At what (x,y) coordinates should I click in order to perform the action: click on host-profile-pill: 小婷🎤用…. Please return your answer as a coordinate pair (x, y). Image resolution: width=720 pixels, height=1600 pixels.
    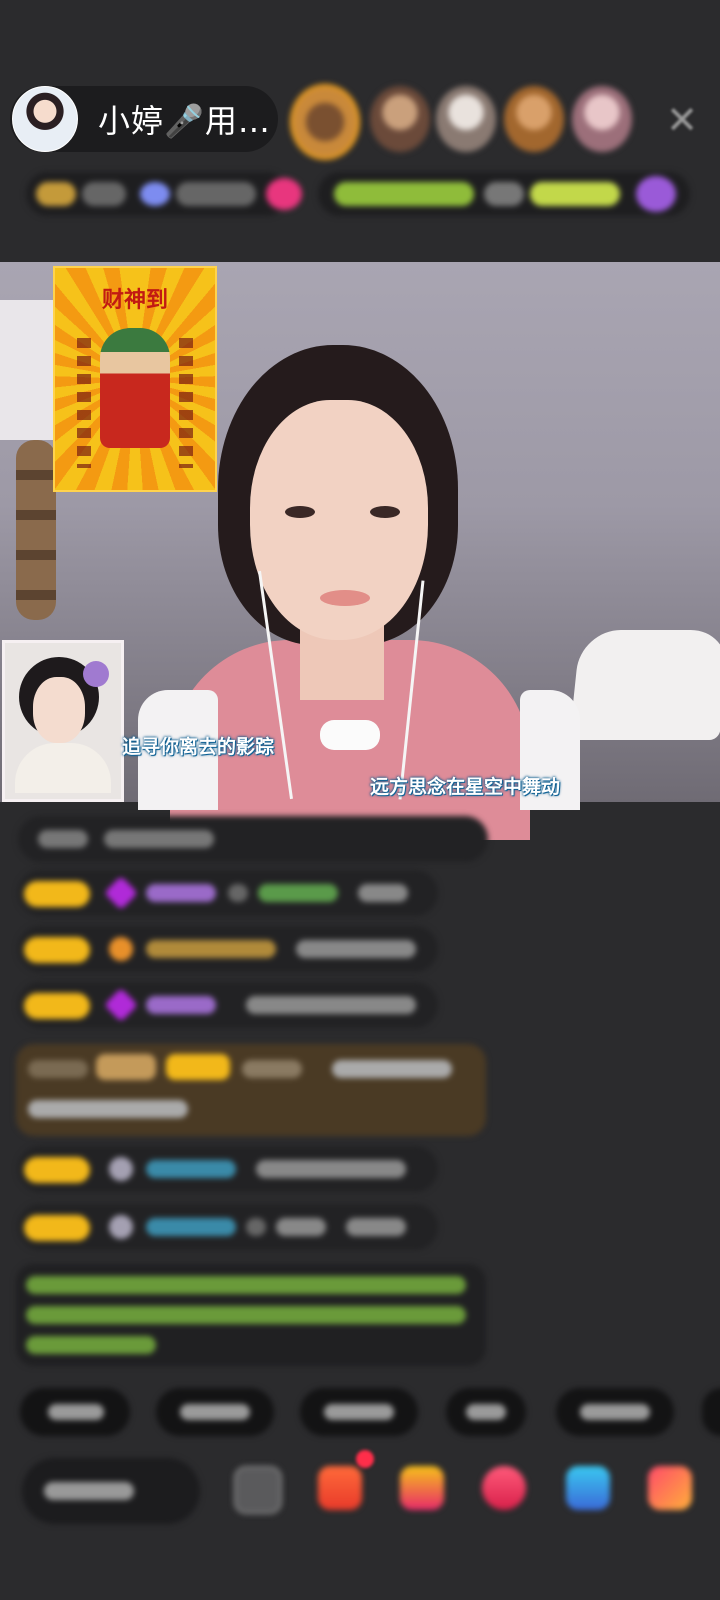
    Looking at the image, I should click on (144, 119).